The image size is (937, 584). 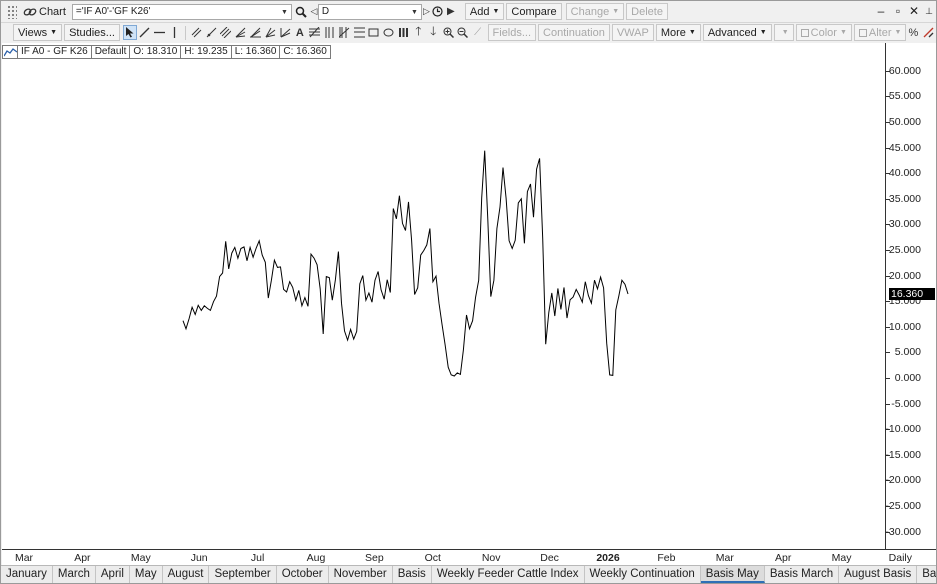 What do you see at coordinates (418, 32) in the screenshot?
I see `arrow-up-icon: 🡑` at bounding box center [418, 32].